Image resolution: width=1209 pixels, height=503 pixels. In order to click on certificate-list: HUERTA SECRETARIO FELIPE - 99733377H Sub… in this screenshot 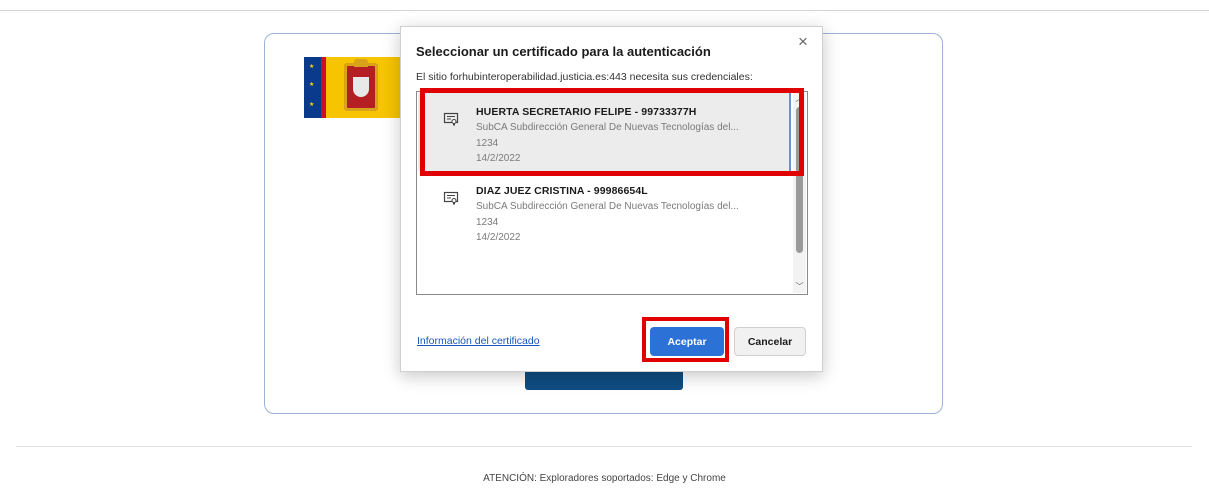, I will do `click(612, 193)`.